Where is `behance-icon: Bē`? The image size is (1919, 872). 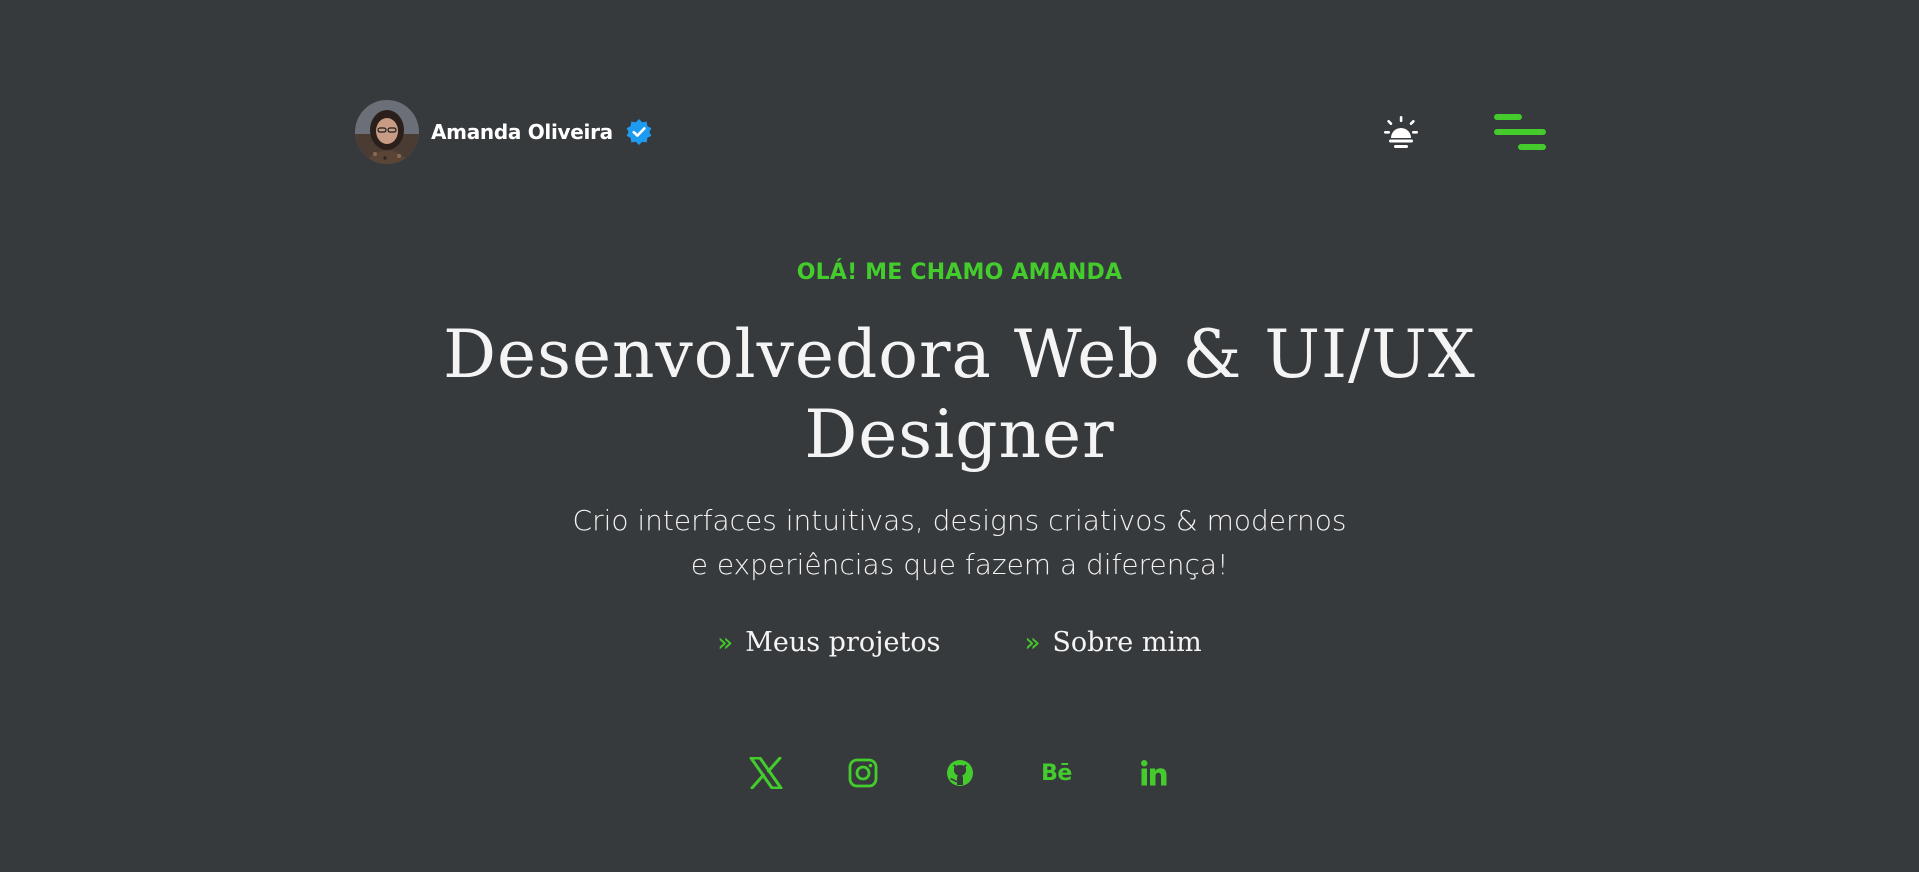 behance-icon: Bē is located at coordinates (1056, 773).